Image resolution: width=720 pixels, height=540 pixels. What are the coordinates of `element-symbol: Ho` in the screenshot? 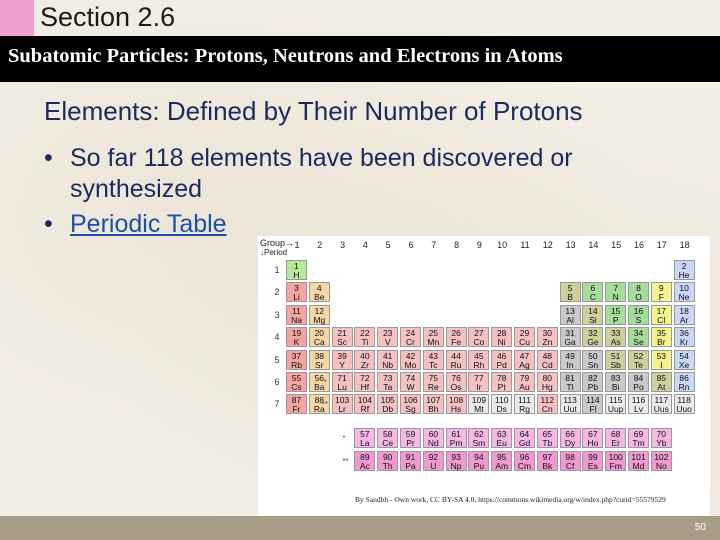 It's located at (593, 443).